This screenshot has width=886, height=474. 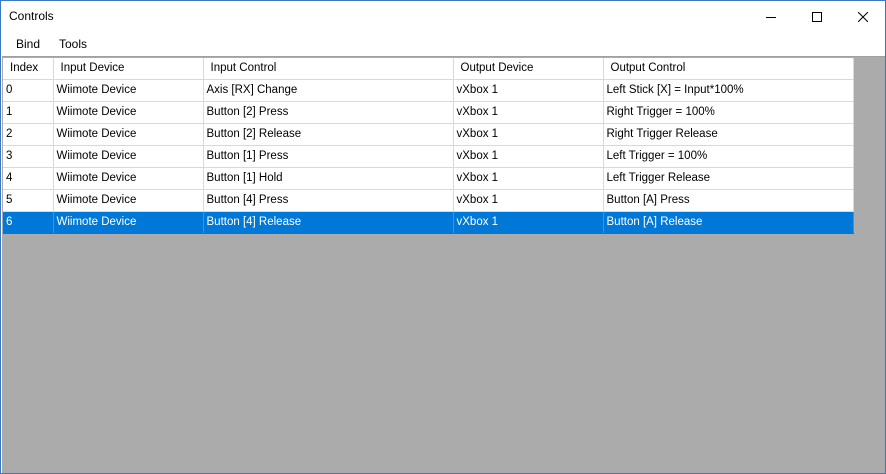 What do you see at coordinates (728, 134) in the screenshot?
I see `cell-output-control: Right Trigger Release` at bounding box center [728, 134].